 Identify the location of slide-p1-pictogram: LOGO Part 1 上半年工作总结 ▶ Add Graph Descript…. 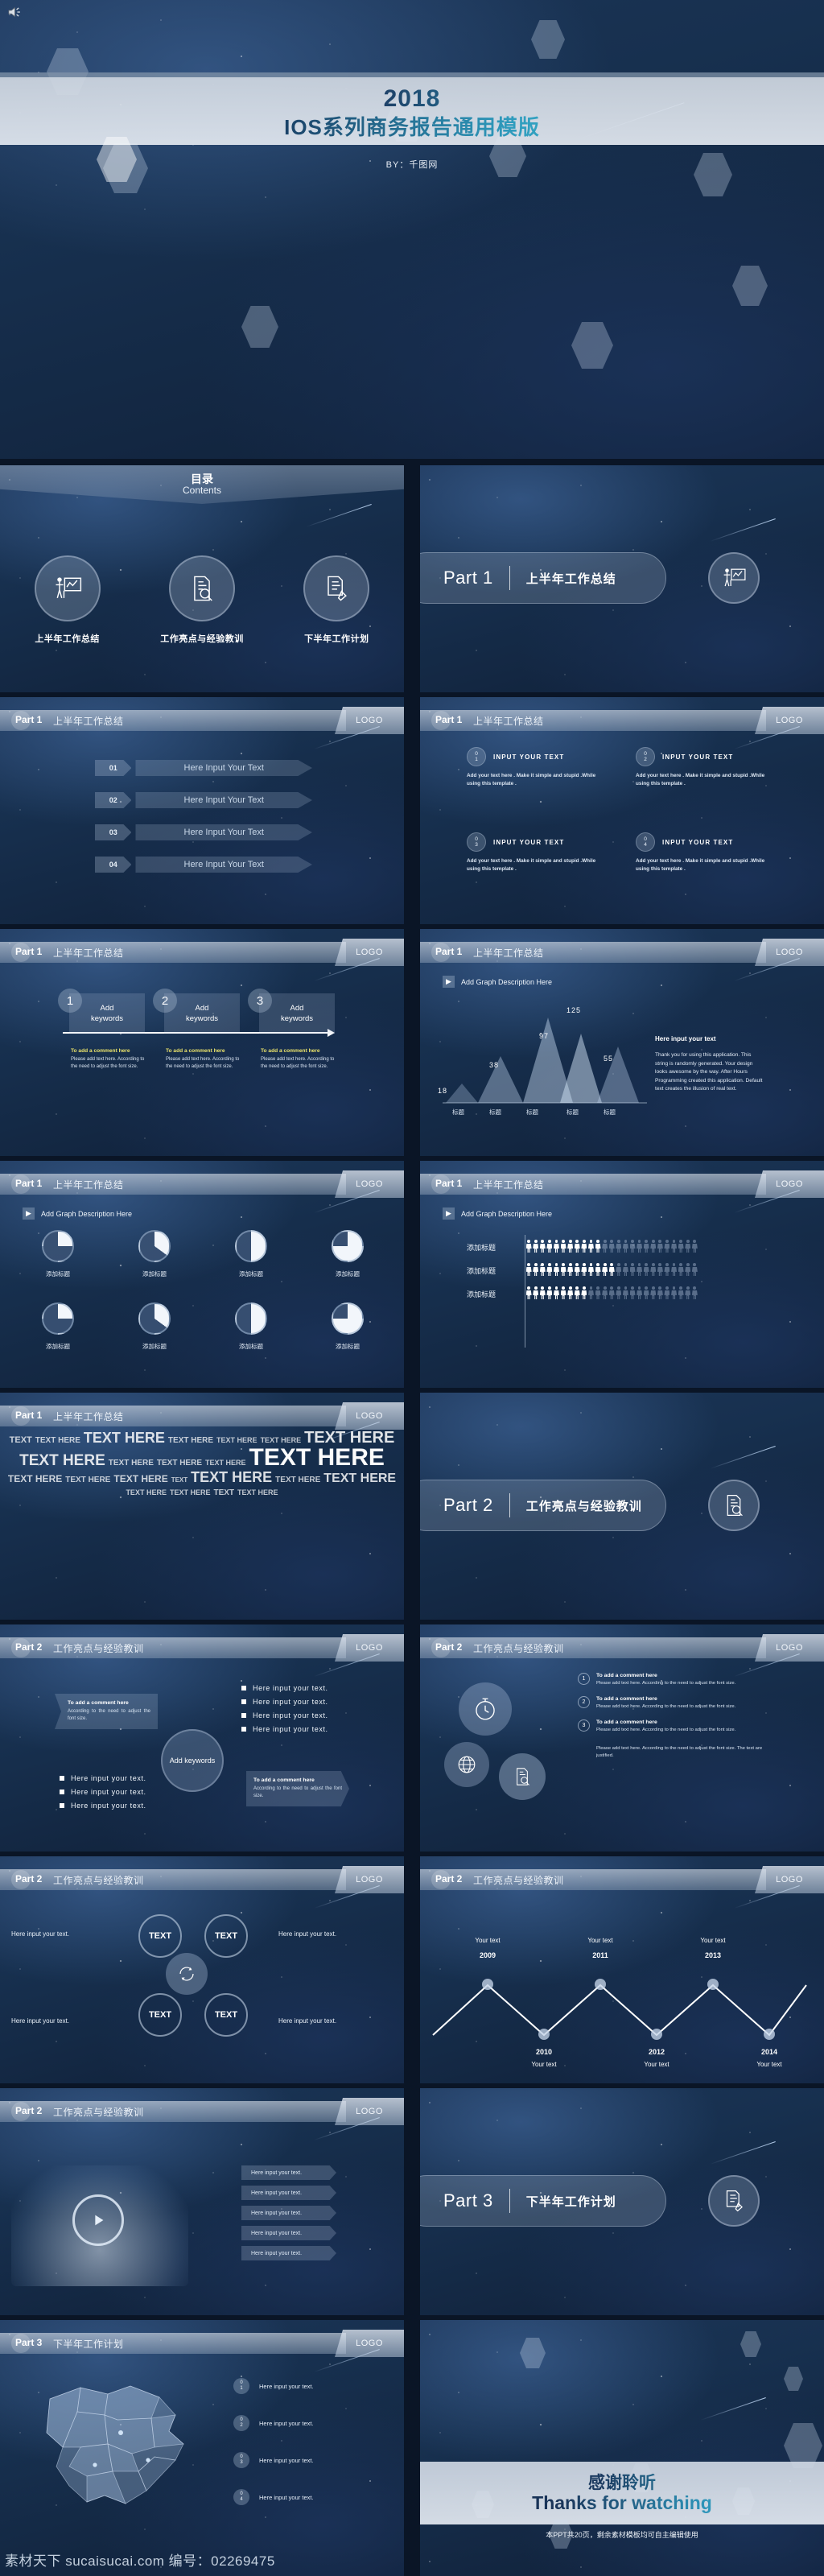
(622, 1274).